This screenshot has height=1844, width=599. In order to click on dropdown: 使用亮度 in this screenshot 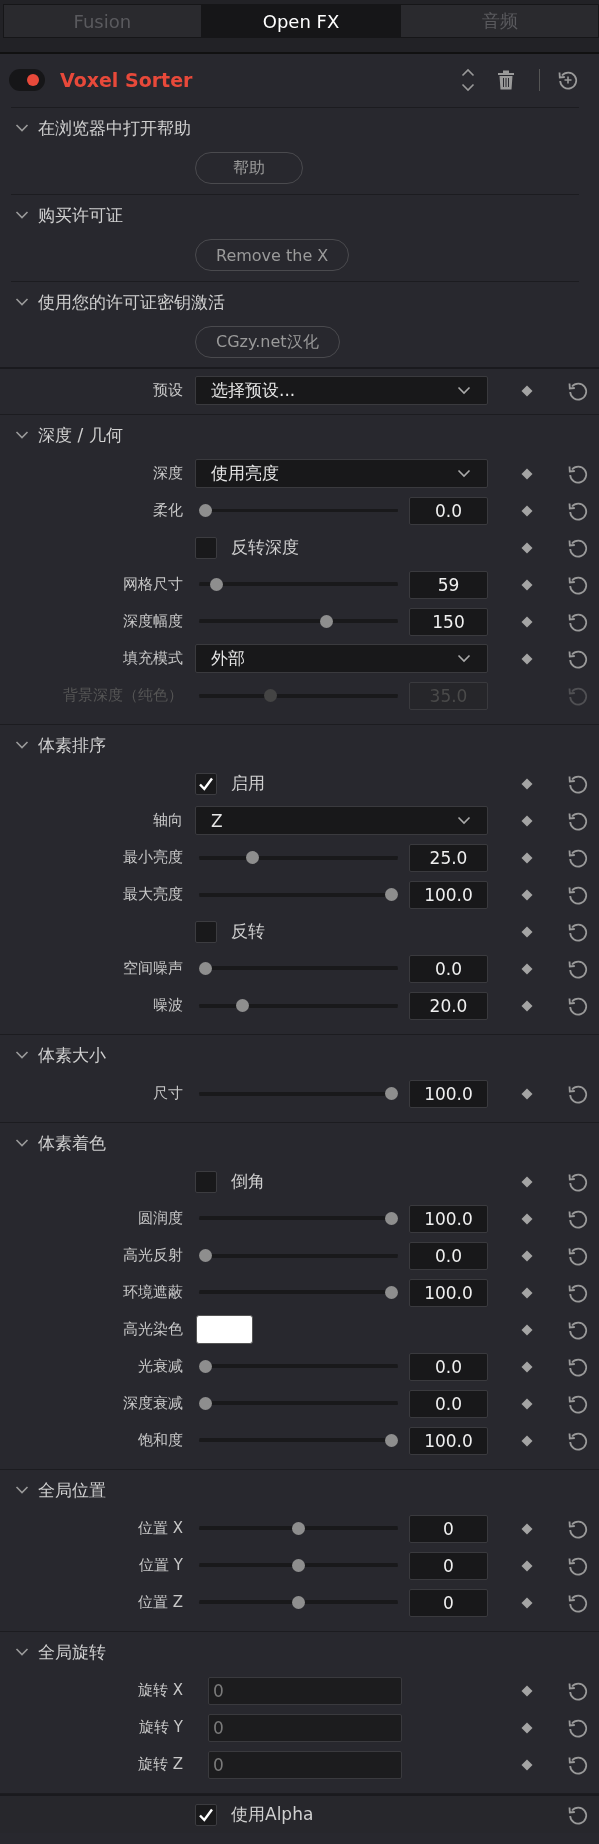, I will do `click(341, 473)`.